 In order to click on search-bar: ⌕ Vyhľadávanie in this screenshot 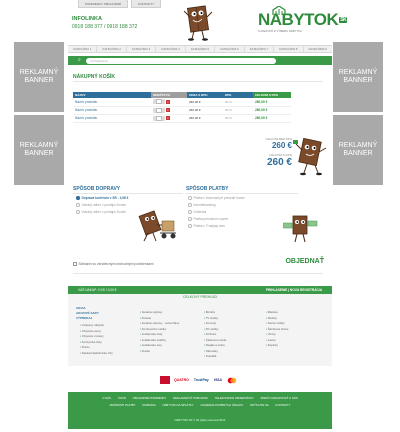, I will do `click(200, 60)`.